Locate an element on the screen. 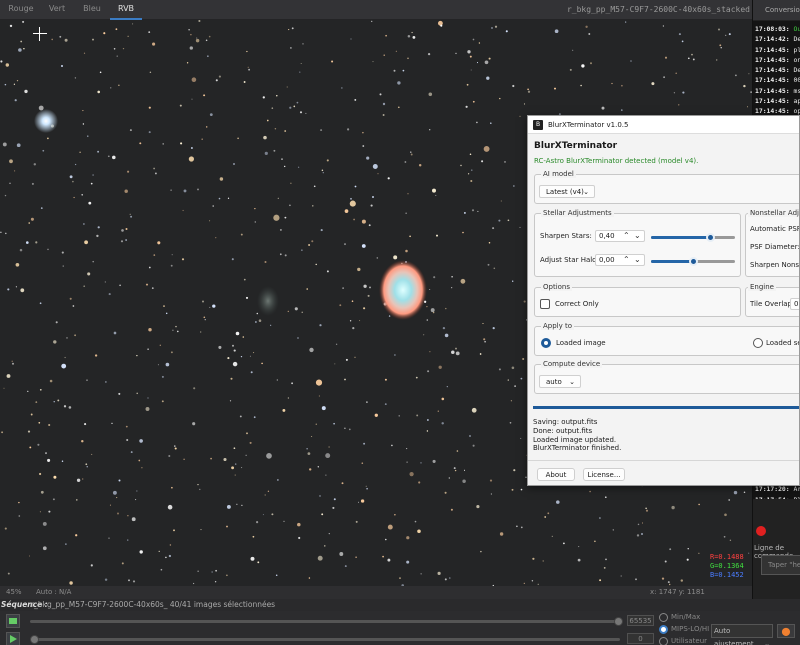  console-line: 17:17:54: Bl is located at coordinates (777, 497).